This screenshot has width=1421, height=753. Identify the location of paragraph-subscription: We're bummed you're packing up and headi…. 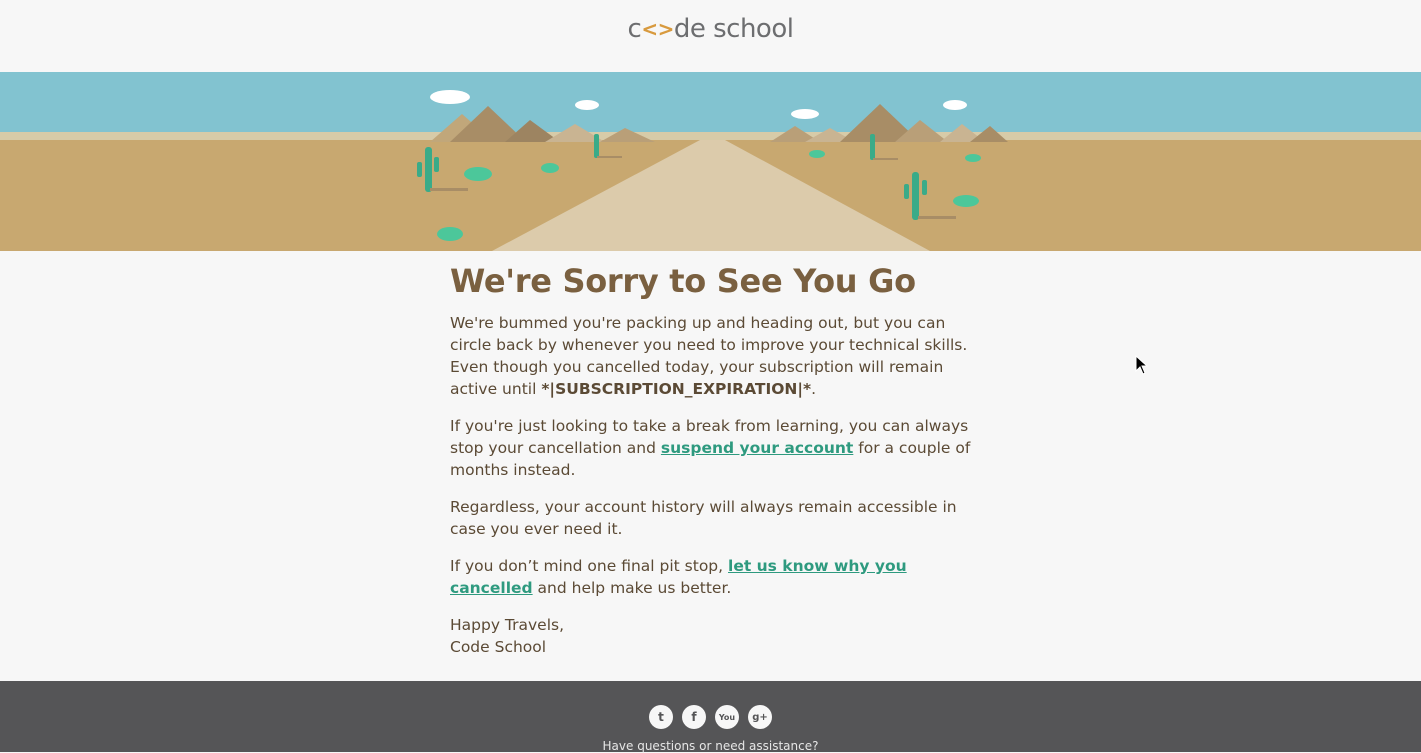
(712, 356).